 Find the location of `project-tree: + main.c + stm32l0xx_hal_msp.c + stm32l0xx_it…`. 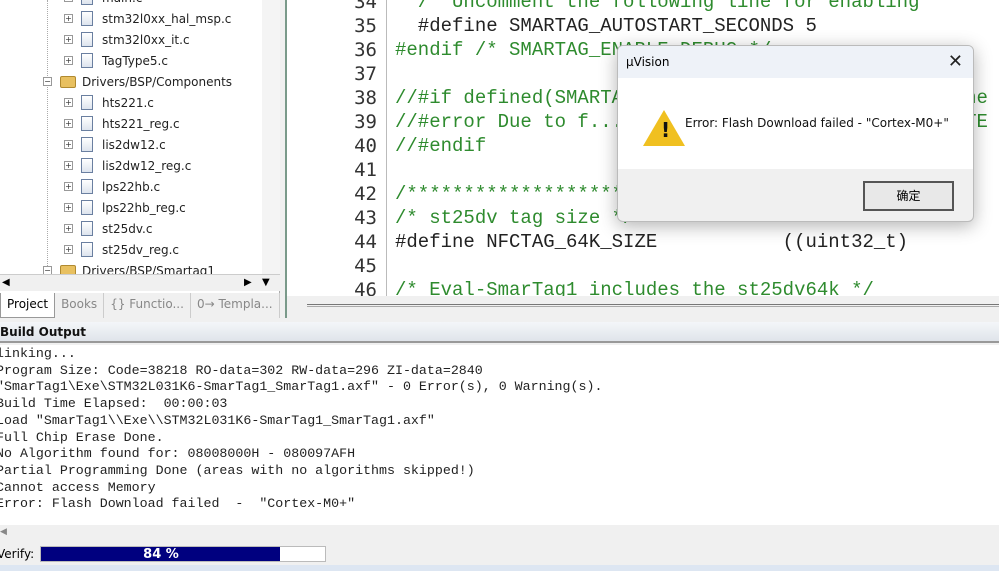

project-tree: + main.c + stm32l0xx_hal_msp.c + stm32l0xx_it… is located at coordinates (131, 137).